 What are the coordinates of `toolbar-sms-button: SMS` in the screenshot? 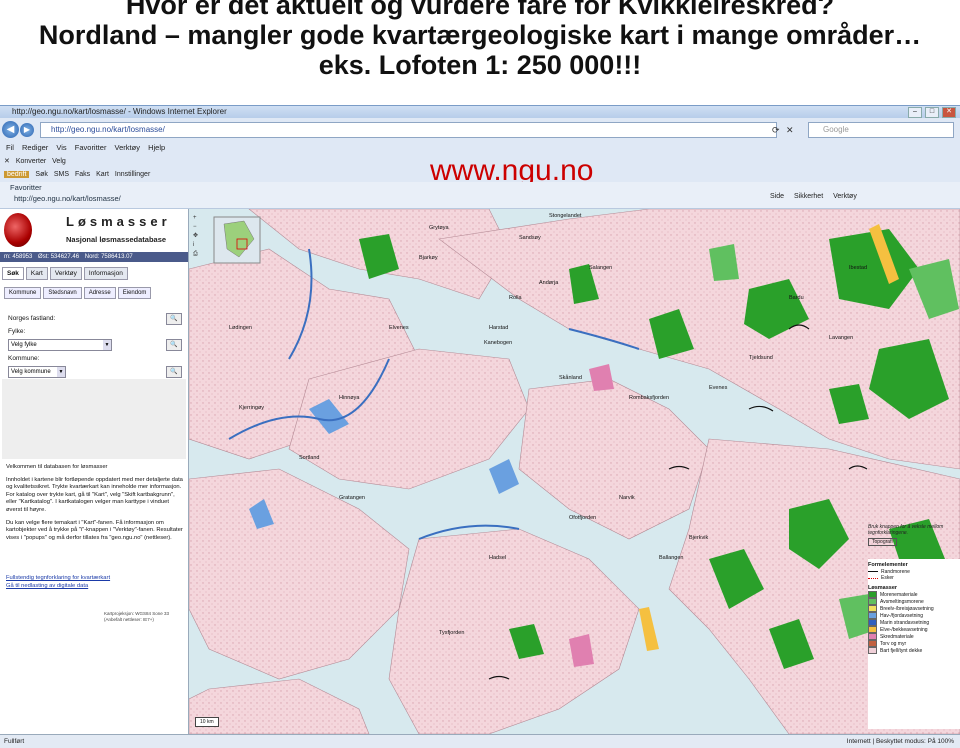 It's located at (61, 174).